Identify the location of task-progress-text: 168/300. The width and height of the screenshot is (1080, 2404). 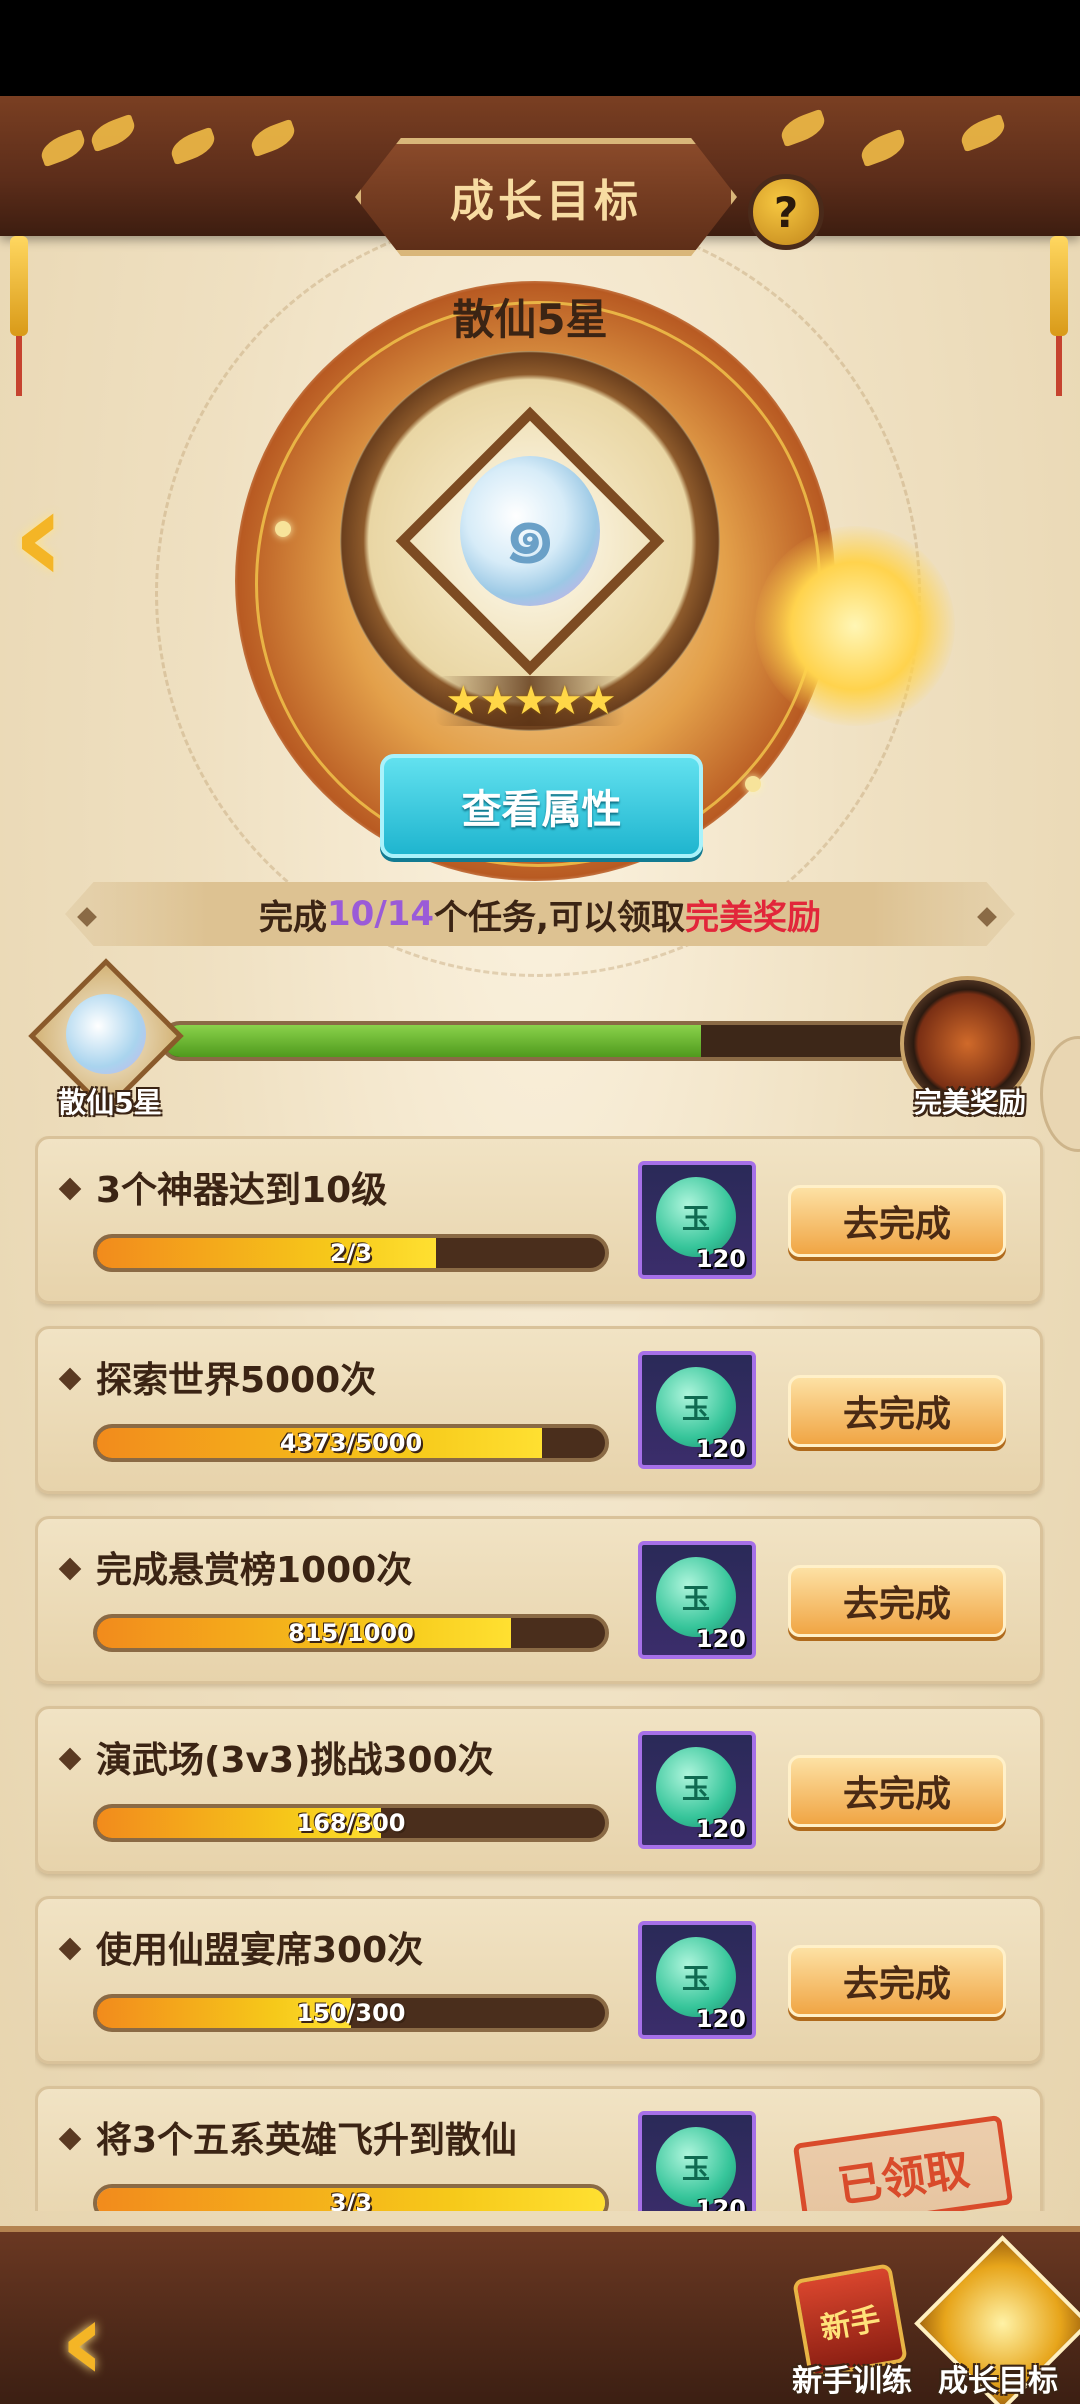
(351, 1823).